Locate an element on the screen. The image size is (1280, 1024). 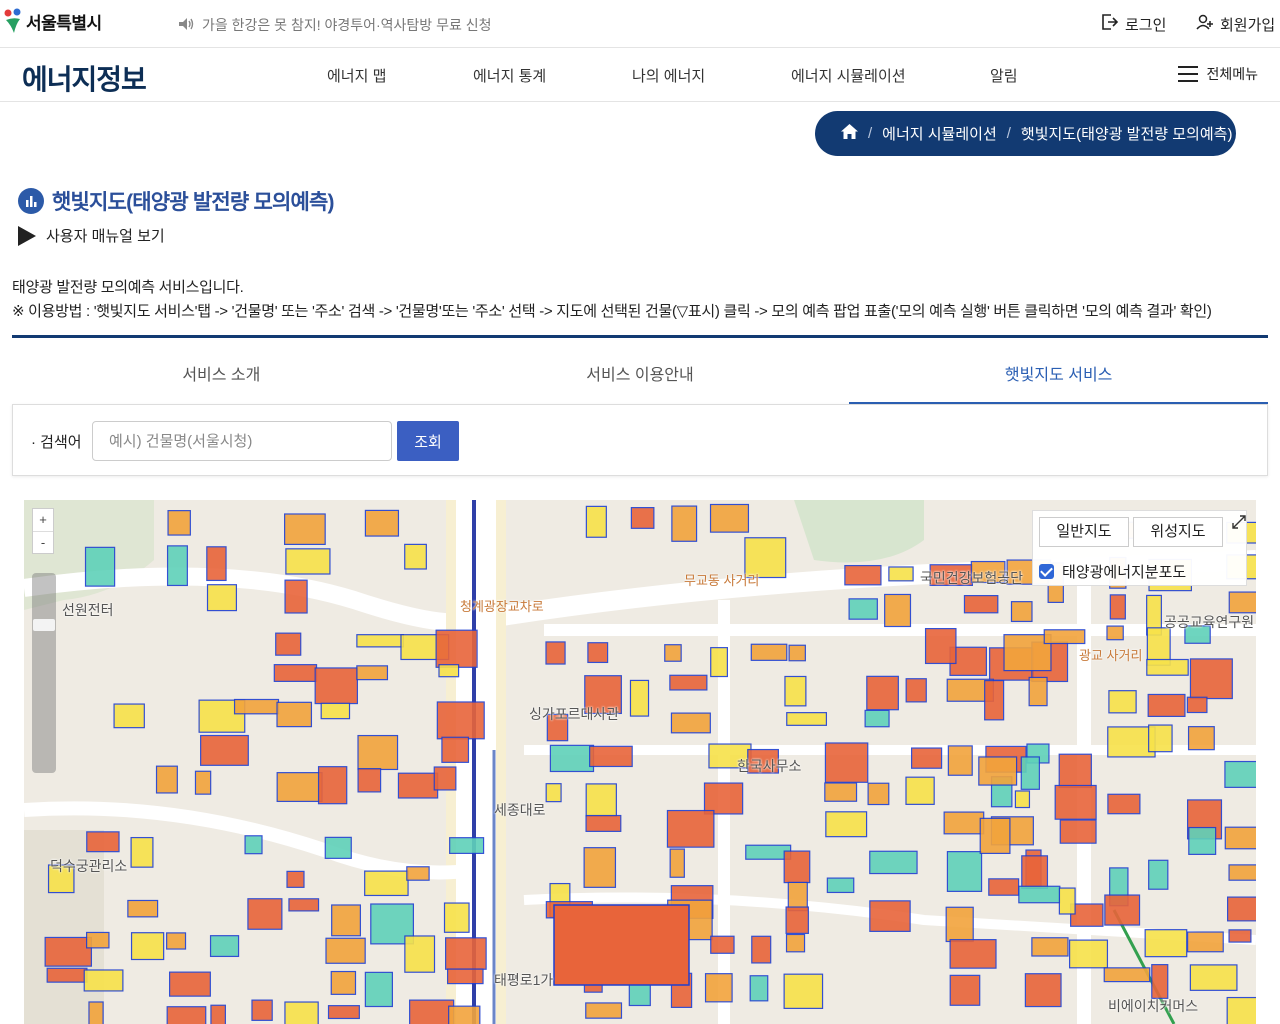
home-icon is located at coordinates (849, 133).